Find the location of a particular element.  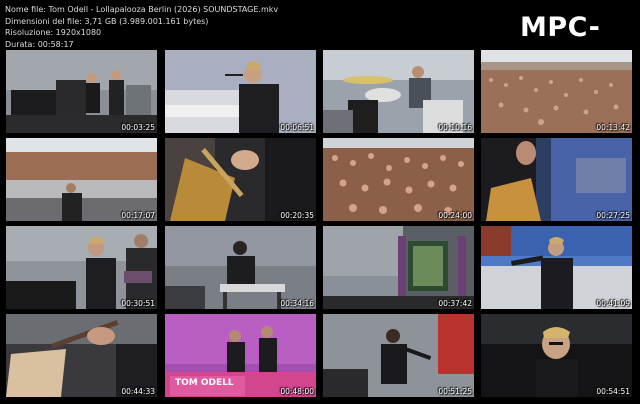

timestamp: 00:30:51 is located at coordinates (138, 303).